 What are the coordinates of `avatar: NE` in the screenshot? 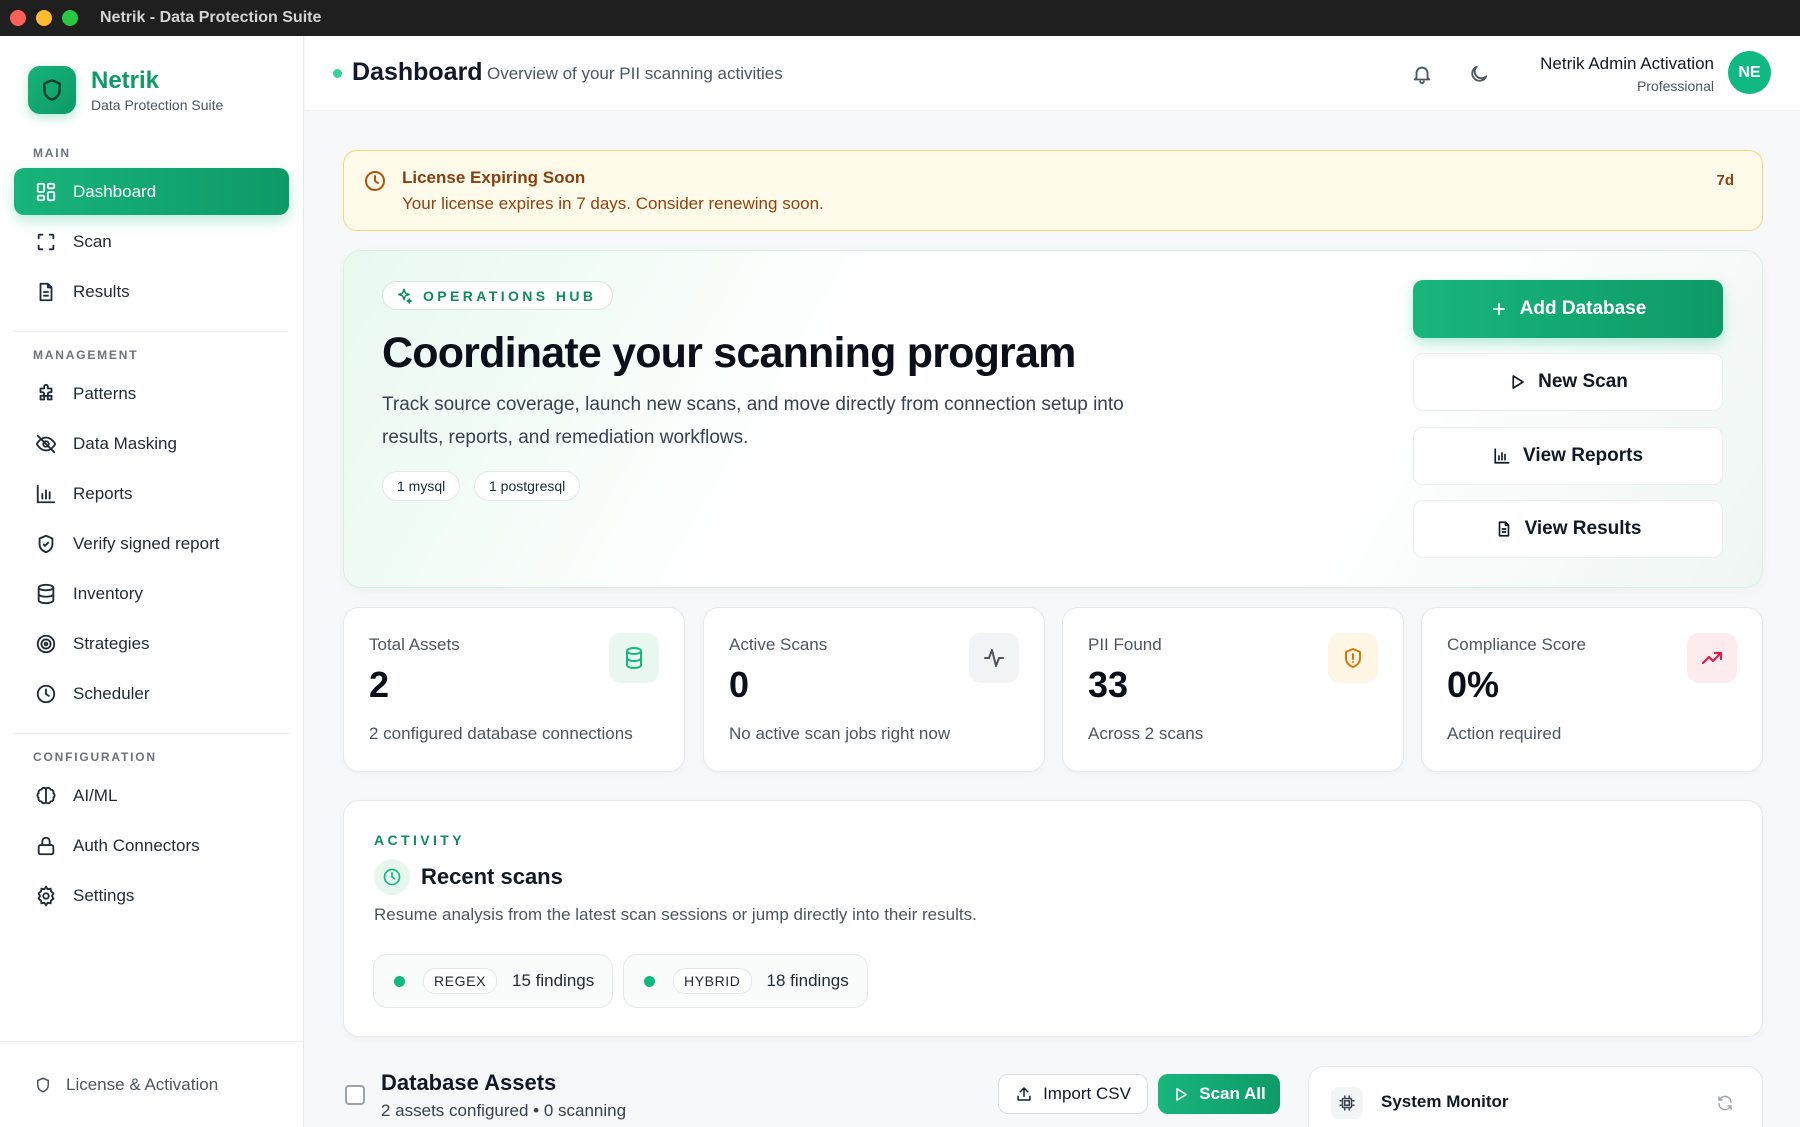 It's located at (1749, 72).